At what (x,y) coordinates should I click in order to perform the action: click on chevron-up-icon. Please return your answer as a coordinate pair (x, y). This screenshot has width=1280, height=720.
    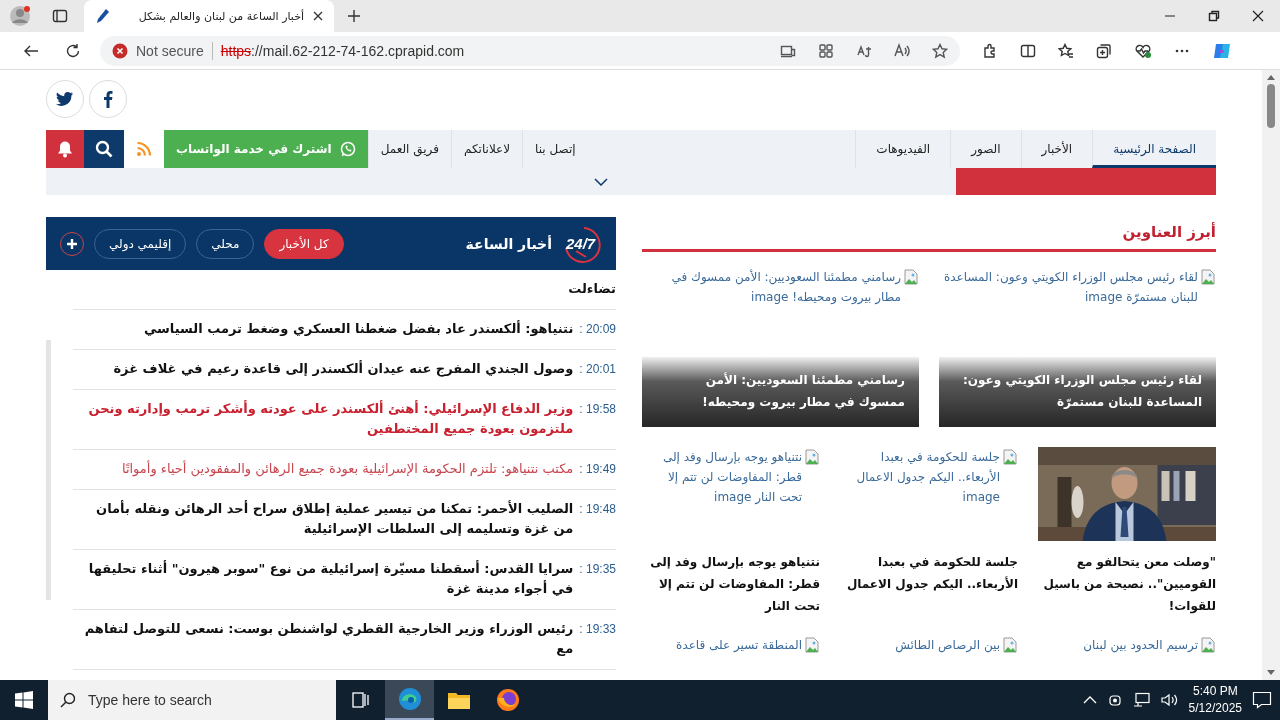
    Looking at the image, I should click on (1089, 700).